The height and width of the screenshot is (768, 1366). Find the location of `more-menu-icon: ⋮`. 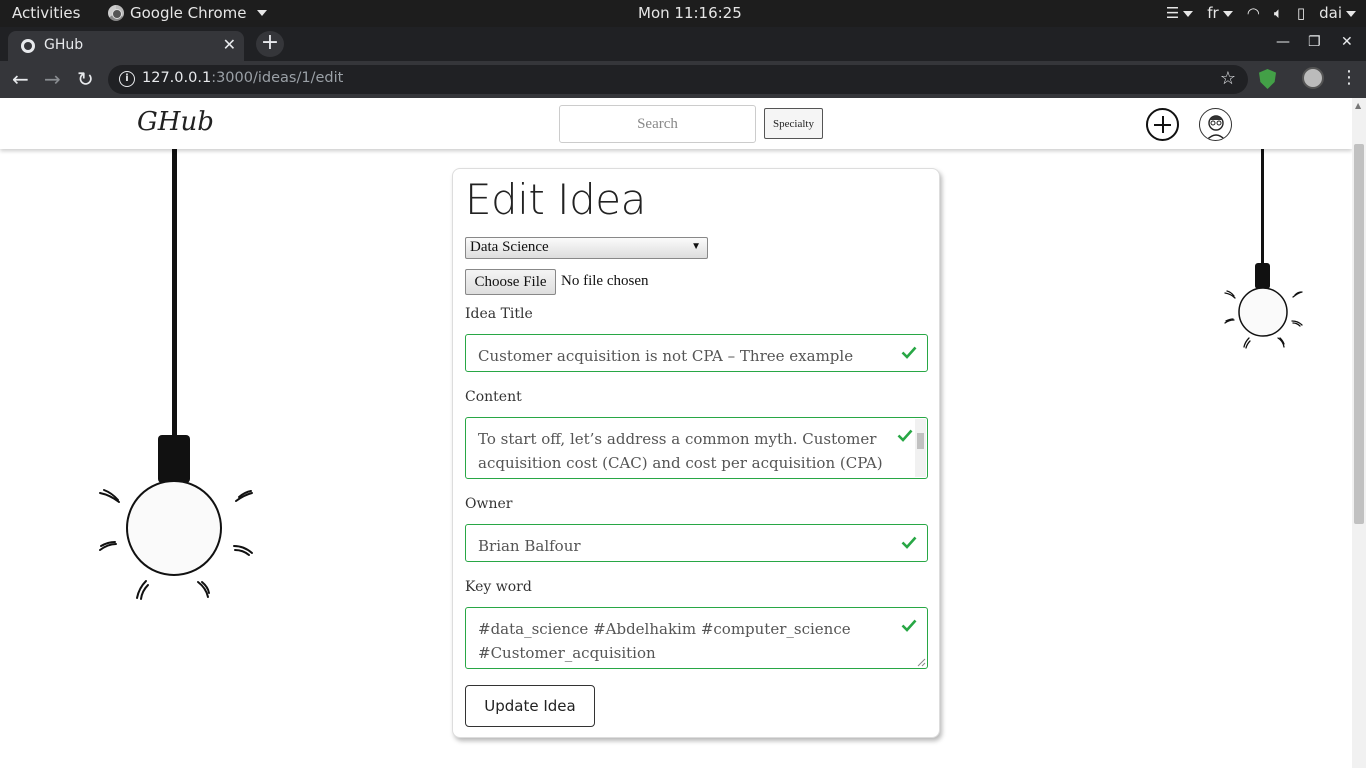

more-menu-icon: ⋮ is located at coordinates (1349, 77).